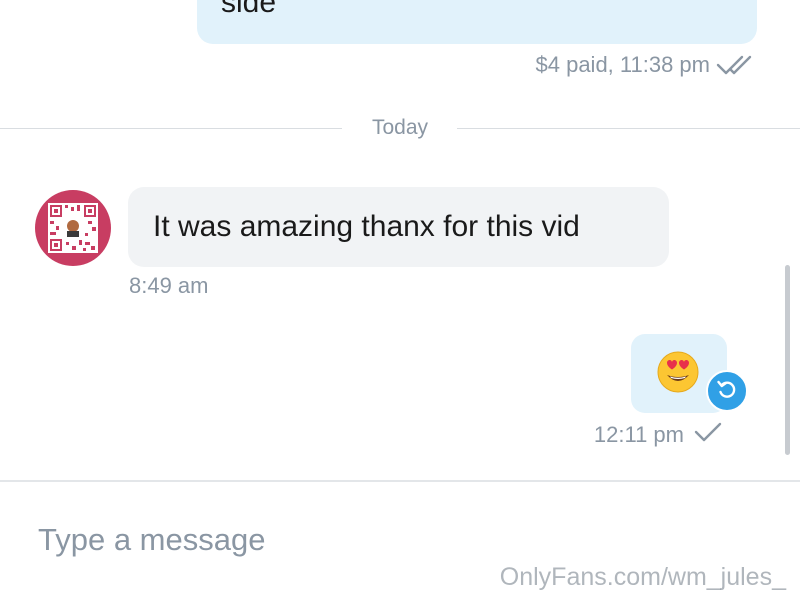 The width and height of the screenshot is (800, 600). What do you see at coordinates (366, 226) in the screenshot?
I see `message-text: It was amazing thanx for this vid` at bounding box center [366, 226].